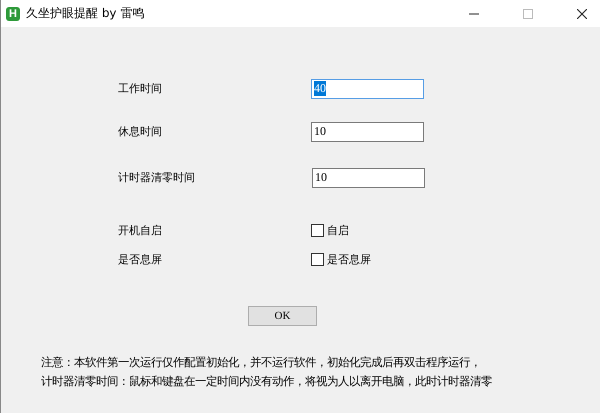 The width and height of the screenshot is (600, 413). Describe the element at coordinates (157, 177) in the screenshot. I see `field-label: 计时器清零时间` at that location.